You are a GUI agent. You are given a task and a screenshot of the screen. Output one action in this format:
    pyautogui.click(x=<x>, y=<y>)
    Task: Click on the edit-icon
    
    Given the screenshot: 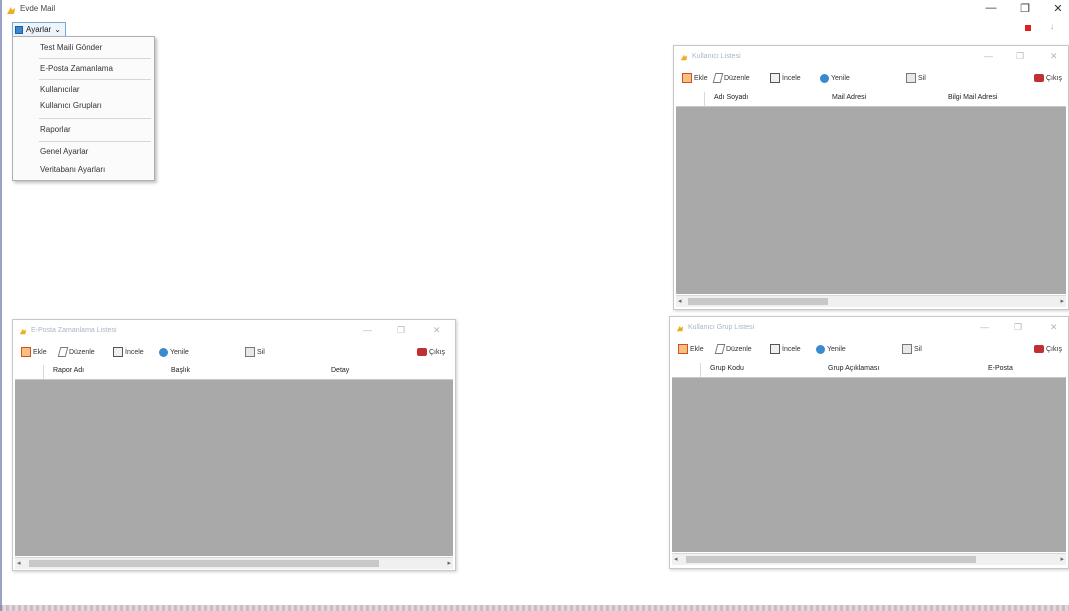 What is the action you would take?
    pyautogui.click(x=718, y=78)
    